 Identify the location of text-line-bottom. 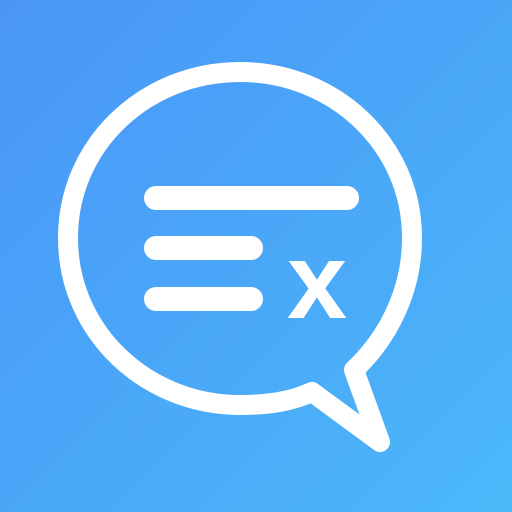
(203, 299).